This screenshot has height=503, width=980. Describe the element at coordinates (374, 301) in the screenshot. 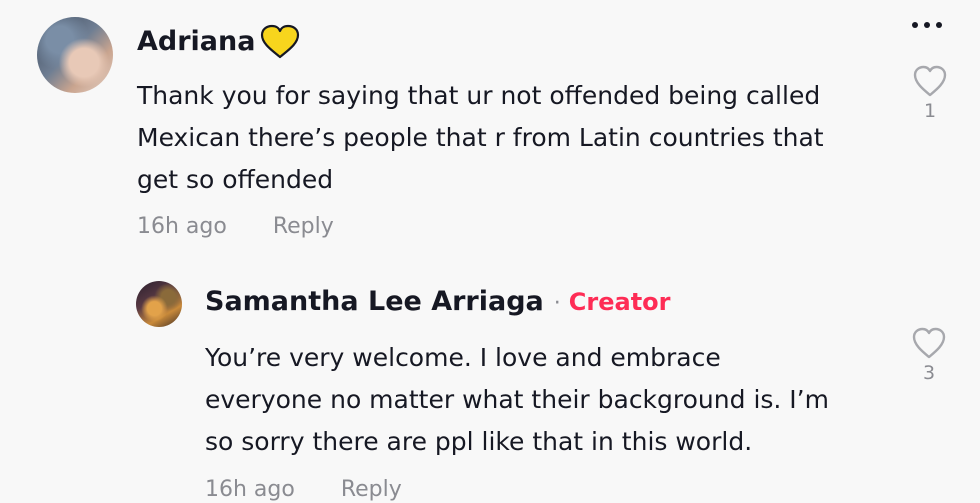

I see `reply-author-name: Samantha Lee Arriaga` at that location.